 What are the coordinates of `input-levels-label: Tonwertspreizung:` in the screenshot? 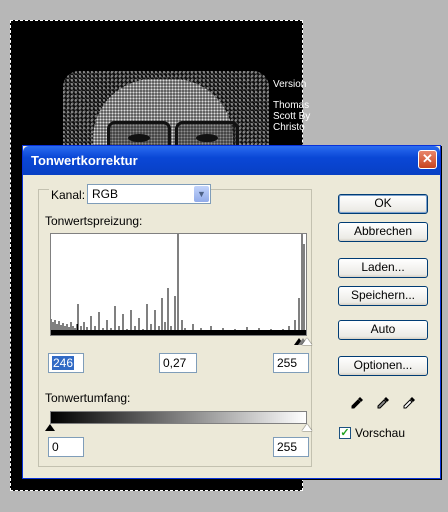 It's located at (94, 221).